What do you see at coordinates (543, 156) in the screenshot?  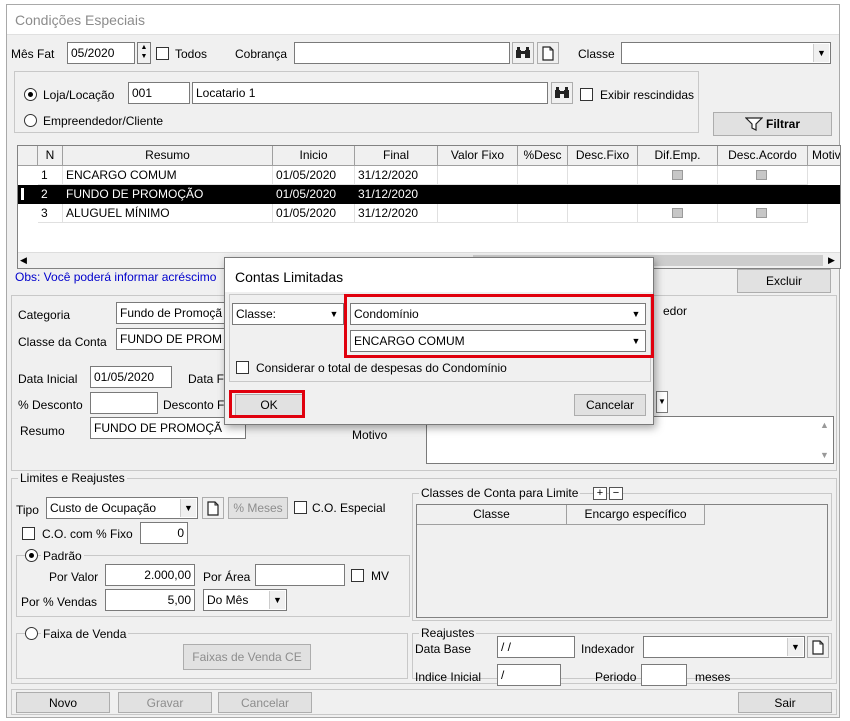 I see `column-header: %Desc` at bounding box center [543, 156].